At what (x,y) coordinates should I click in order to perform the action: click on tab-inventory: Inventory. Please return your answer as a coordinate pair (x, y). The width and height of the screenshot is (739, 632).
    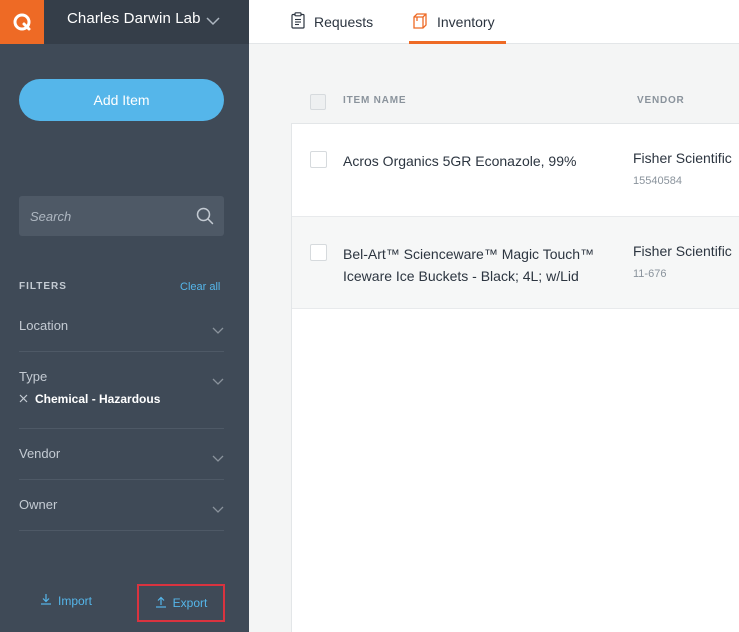
    Looking at the image, I should click on (457, 22).